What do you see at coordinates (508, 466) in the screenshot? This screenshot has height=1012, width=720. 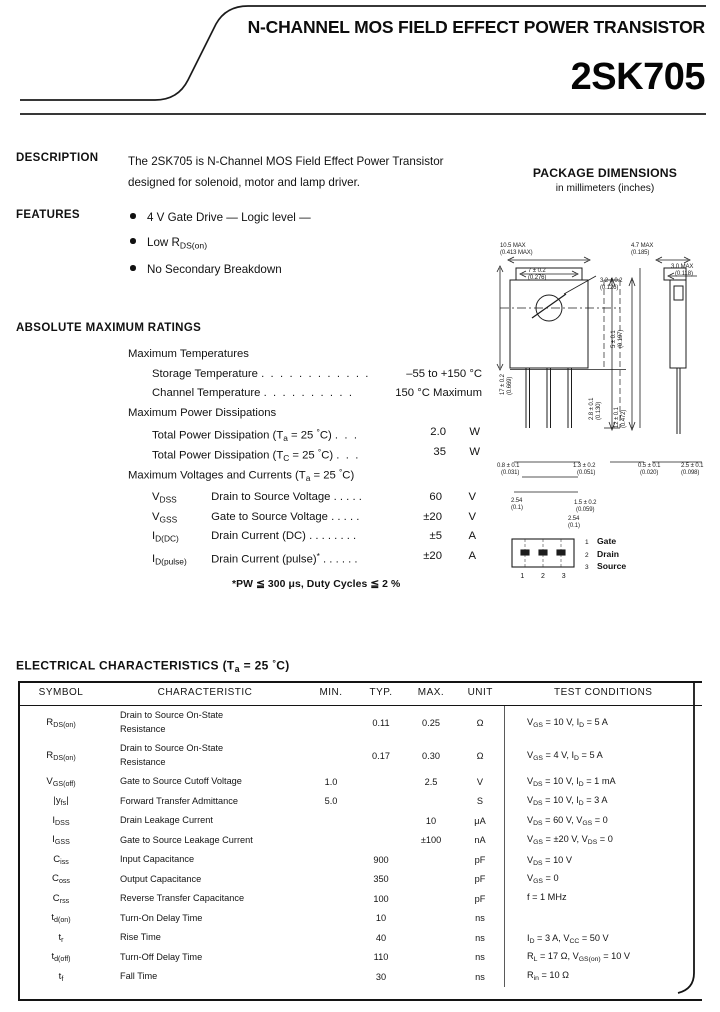 I see `dimension-mm: 0.8 ± 0.1` at bounding box center [508, 466].